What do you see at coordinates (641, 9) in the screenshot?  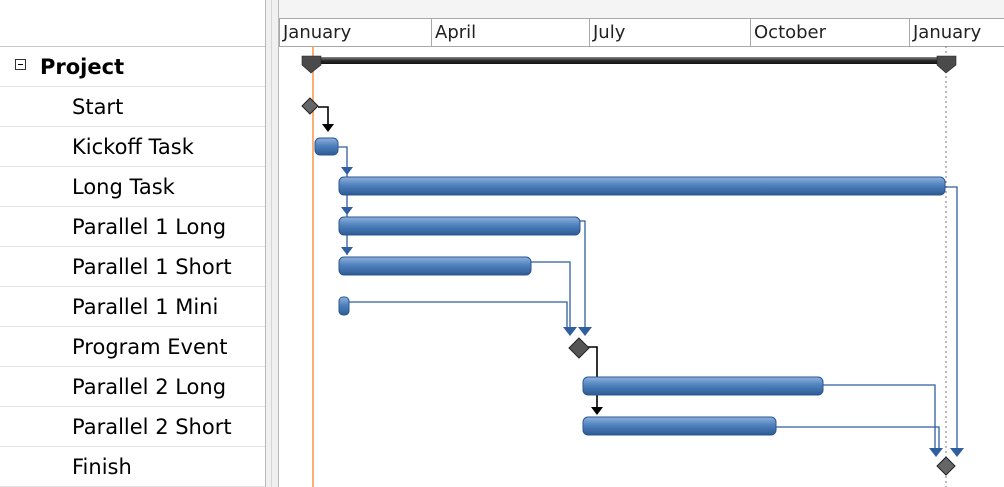 I see `timescale-top-tier` at bounding box center [641, 9].